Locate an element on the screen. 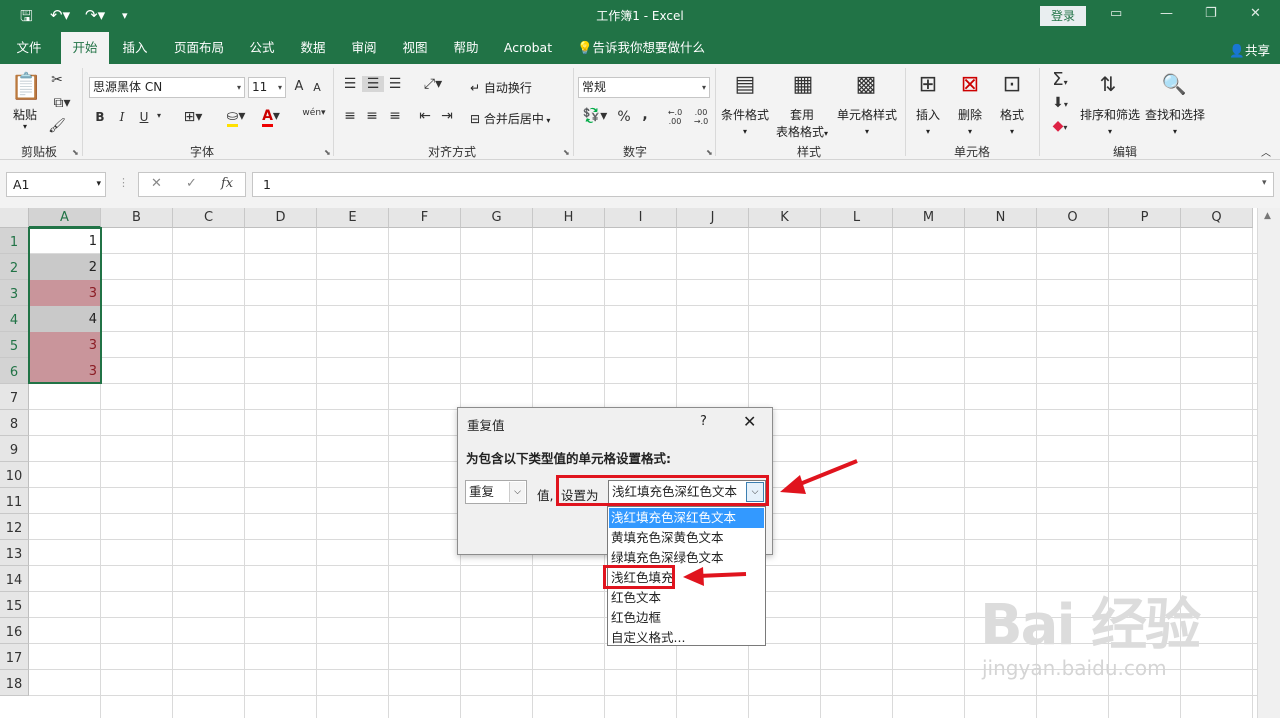 The image size is (1280, 718). watermark: Bai 经验 jingyan.baidu.com is located at coordinates (1090, 636).